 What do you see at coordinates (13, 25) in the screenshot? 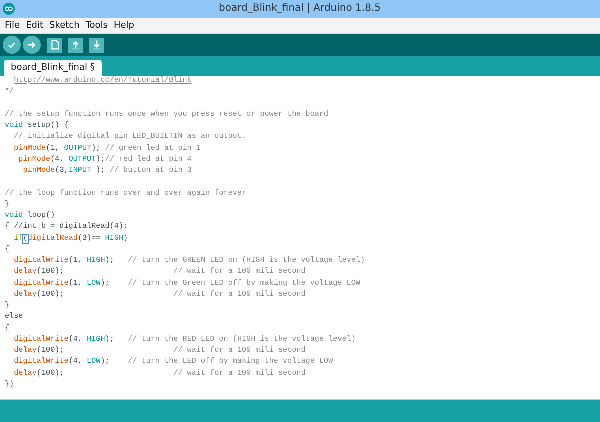
I see `menu-item: File` at bounding box center [13, 25].